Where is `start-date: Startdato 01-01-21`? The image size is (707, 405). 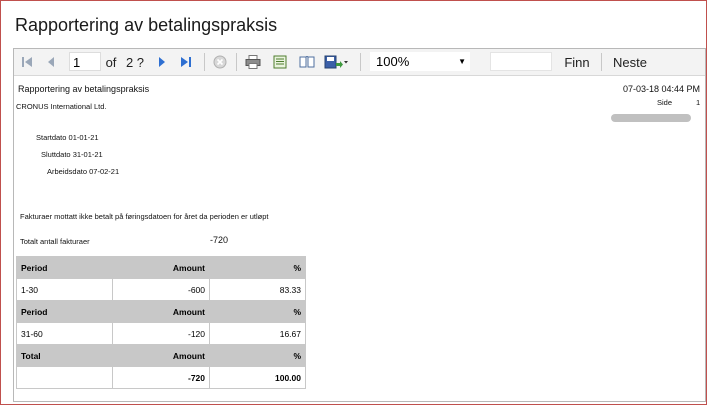
start-date: Startdato 01-01-21 is located at coordinates (67, 137).